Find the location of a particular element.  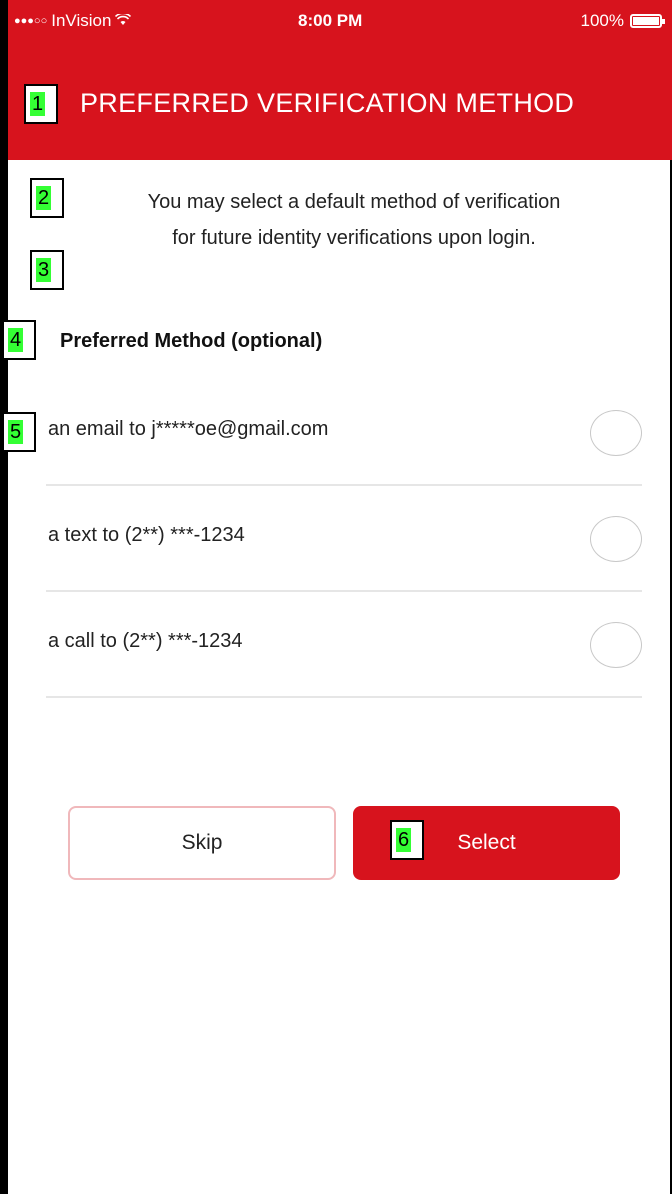

annotation-number: 1 is located at coordinates (38, 104).